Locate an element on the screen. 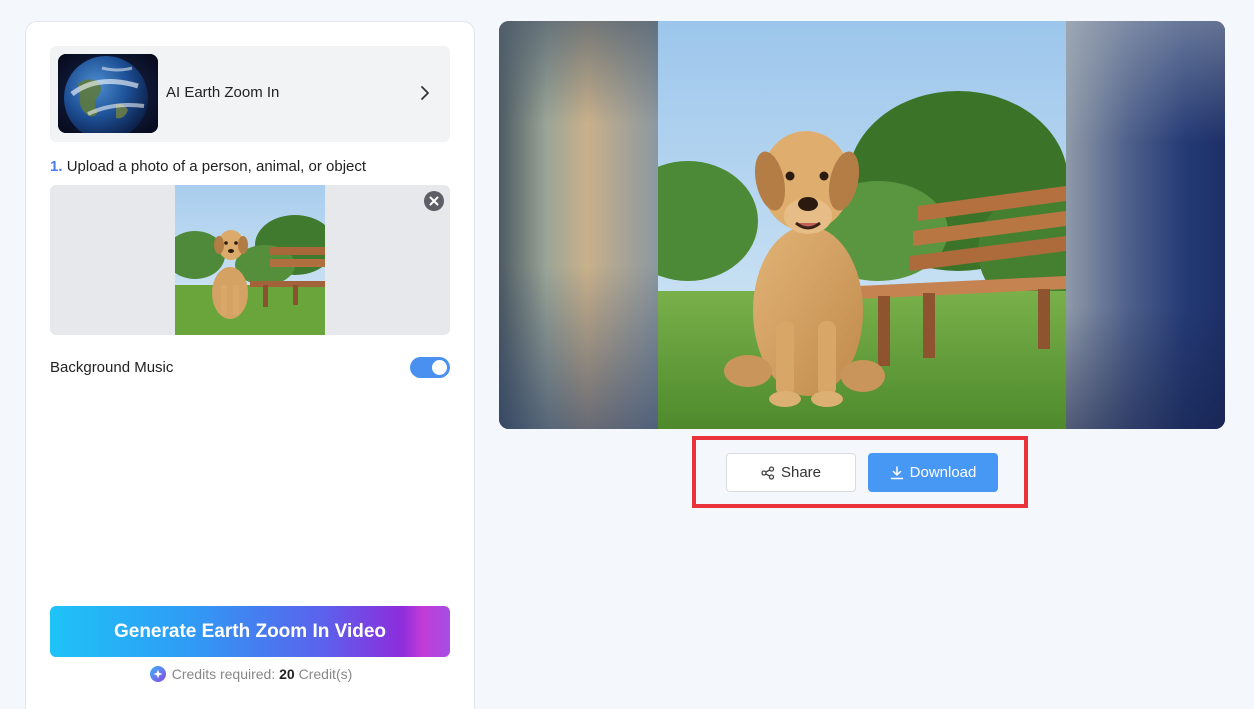 The width and height of the screenshot is (1254, 709). toggle-knob is located at coordinates (439, 367).